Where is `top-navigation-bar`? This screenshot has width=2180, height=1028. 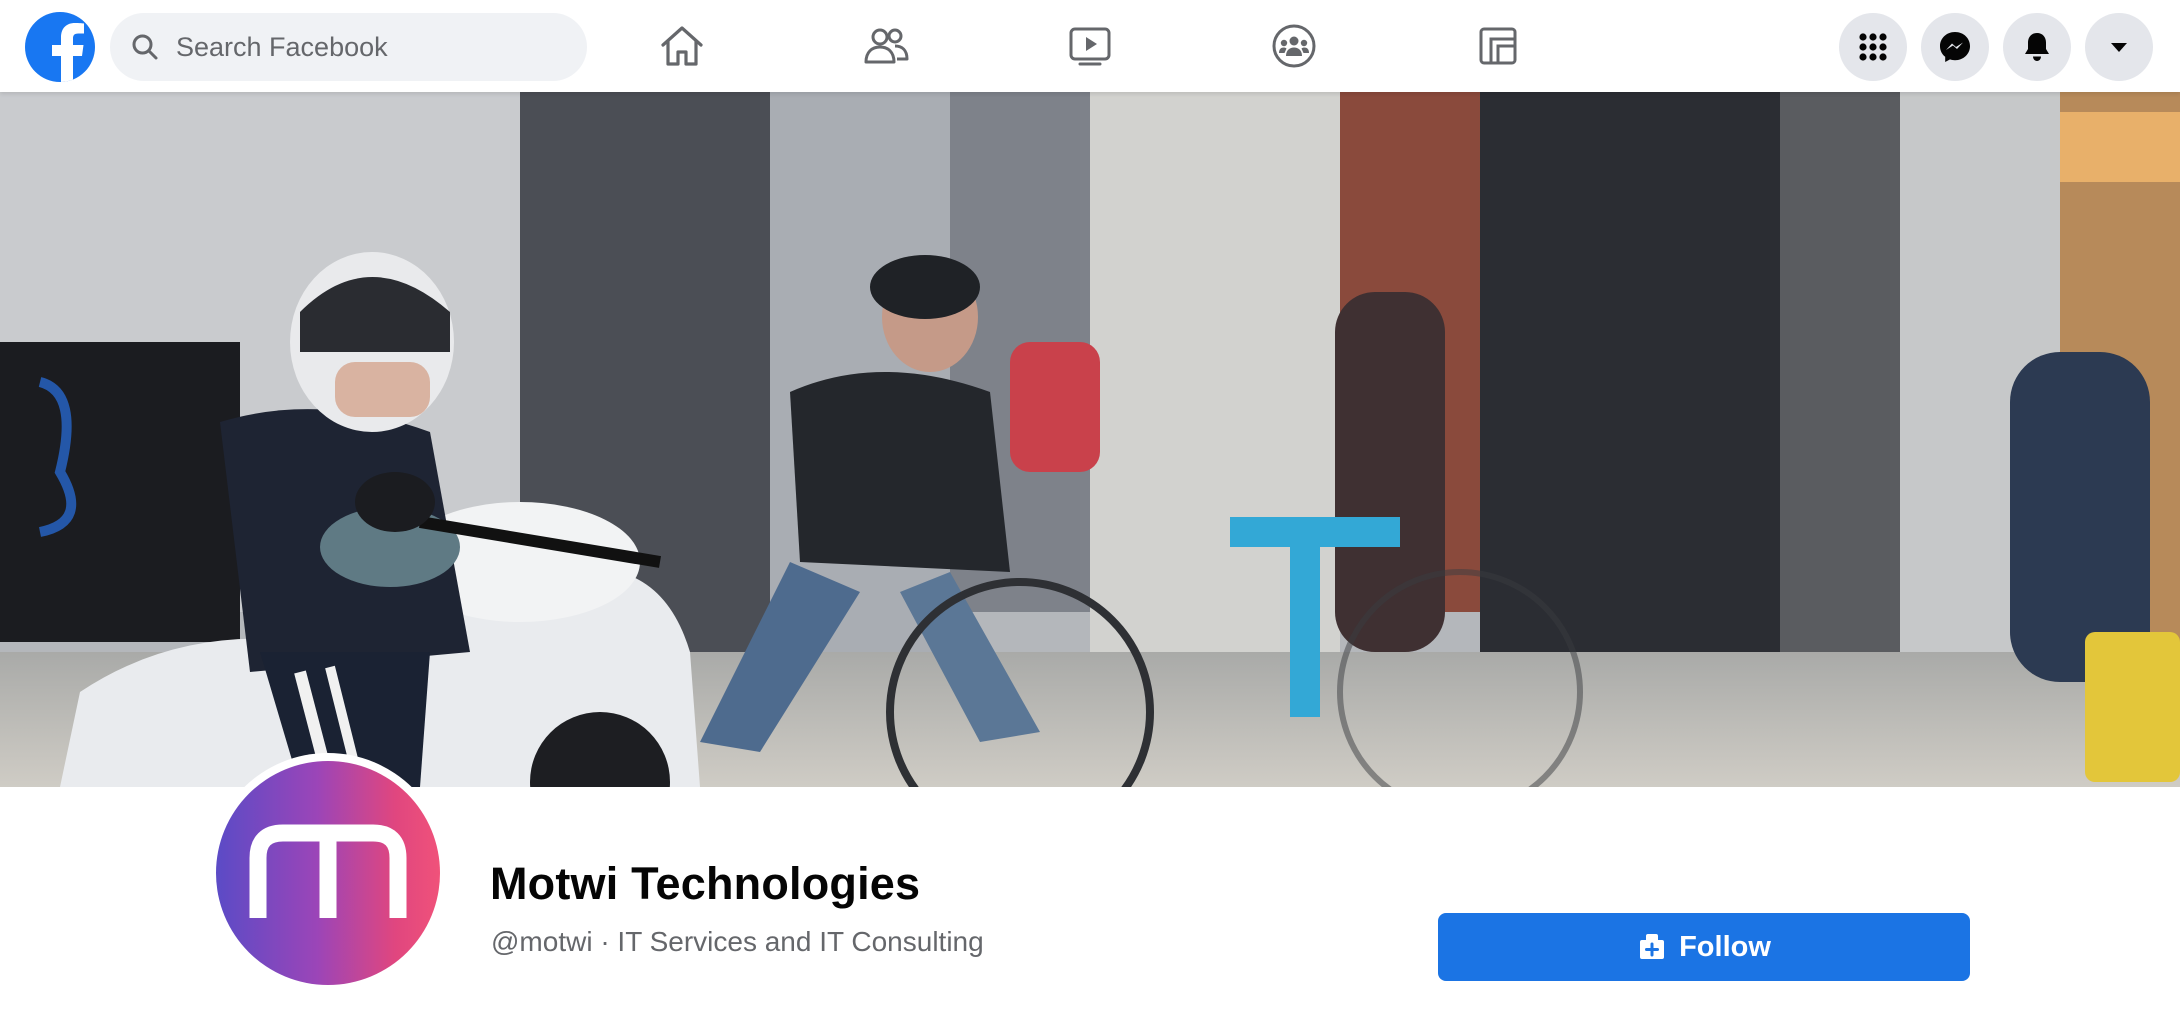
top-navigation-bar is located at coordinates (1090, 46).